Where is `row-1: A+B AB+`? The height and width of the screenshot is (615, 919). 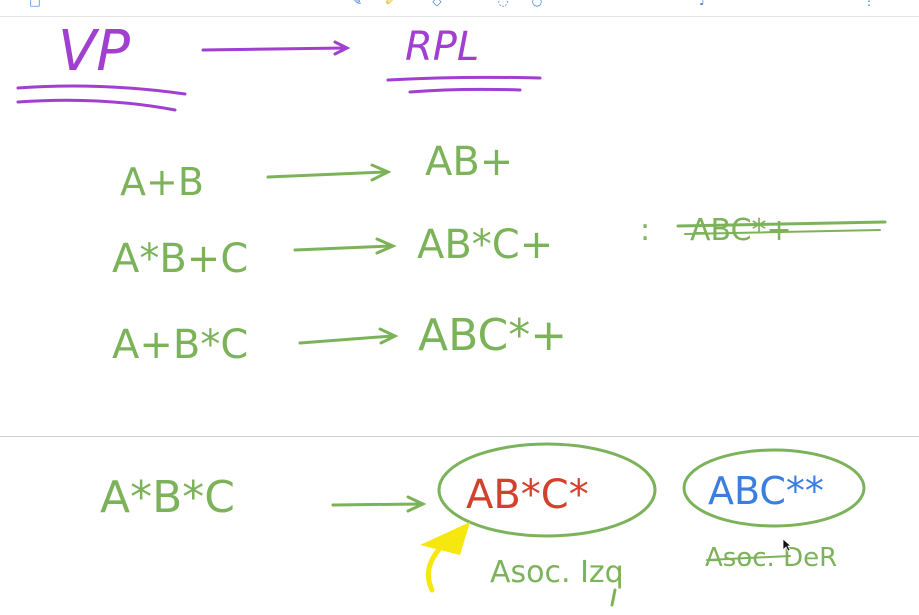
row-1: A+B AB+ is located at coordinates (316, 171).